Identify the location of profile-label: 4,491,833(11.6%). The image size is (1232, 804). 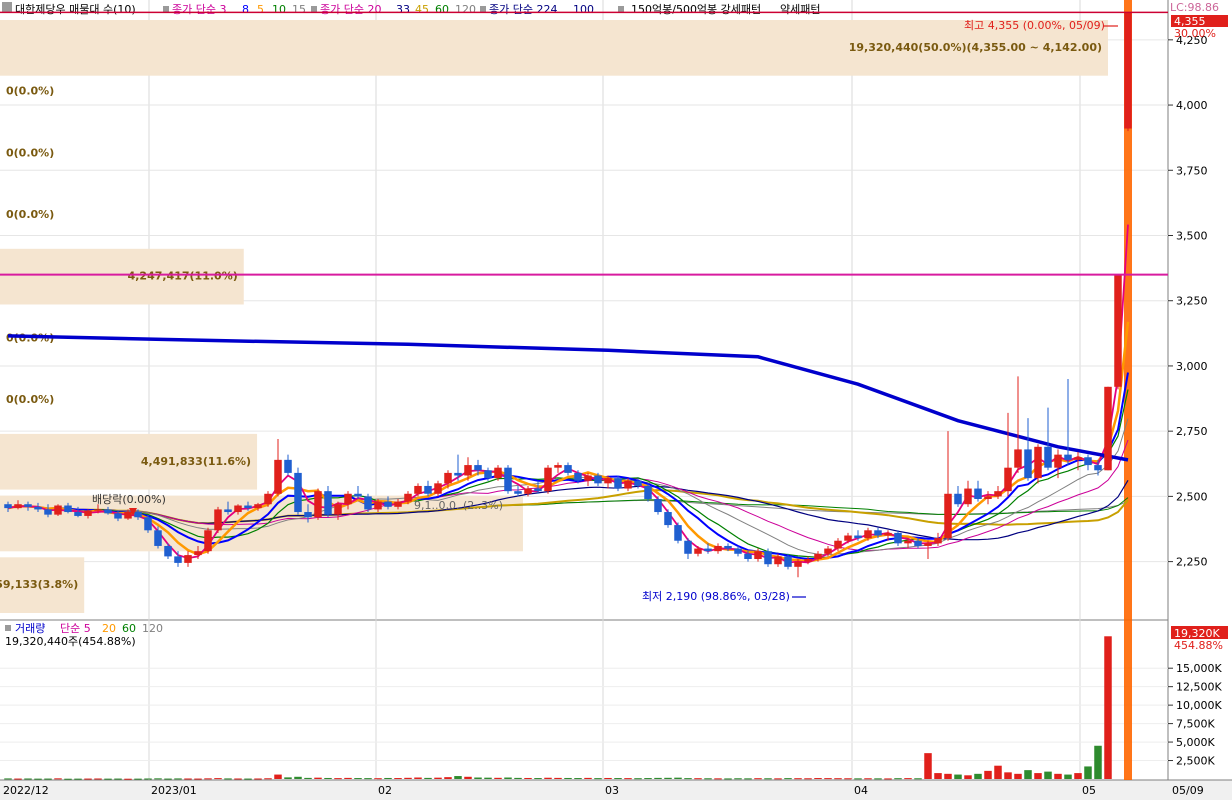
(196, 461).